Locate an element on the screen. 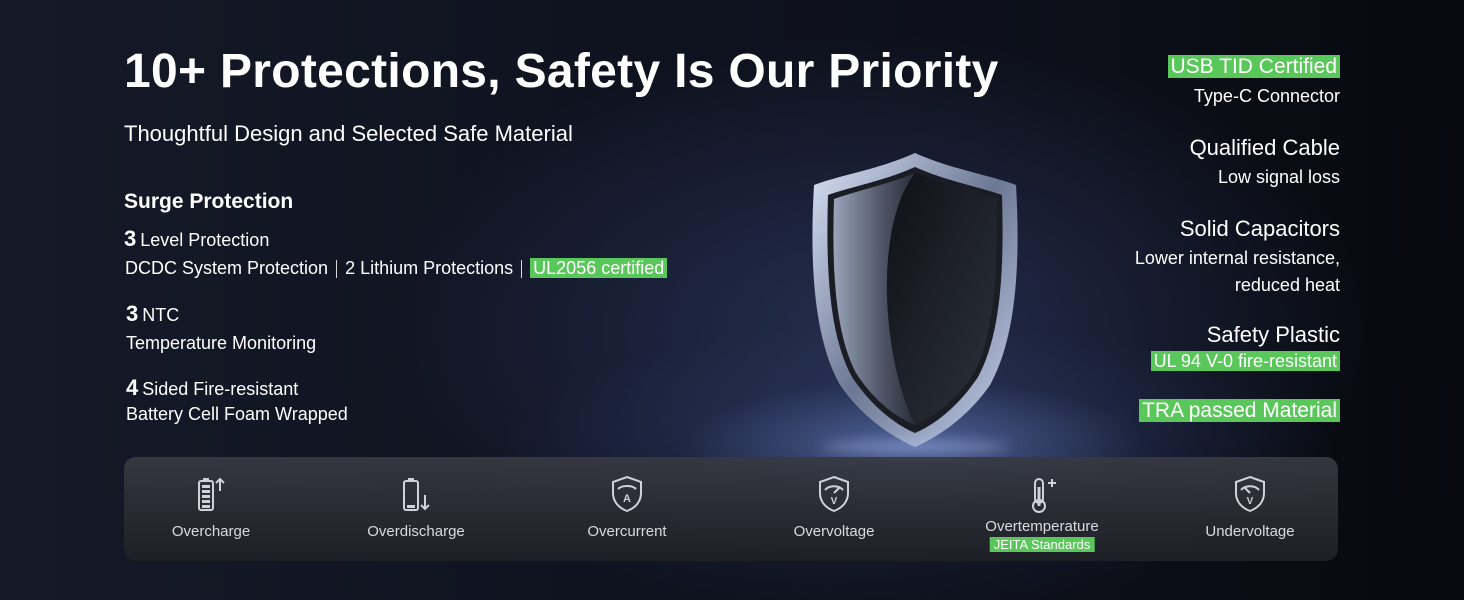 This screenshot has height=600, width=1464. shield-a-icon: A is located at coordinates (627, 494).